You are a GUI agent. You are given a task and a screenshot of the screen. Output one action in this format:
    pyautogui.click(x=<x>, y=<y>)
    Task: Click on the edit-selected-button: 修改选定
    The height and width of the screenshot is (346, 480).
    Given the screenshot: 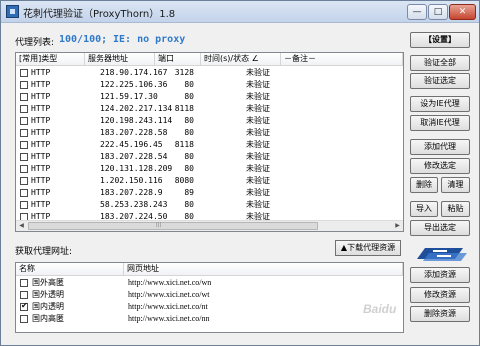 What is the action you would take?
    pyautogui.click(x=440, y=166)
    